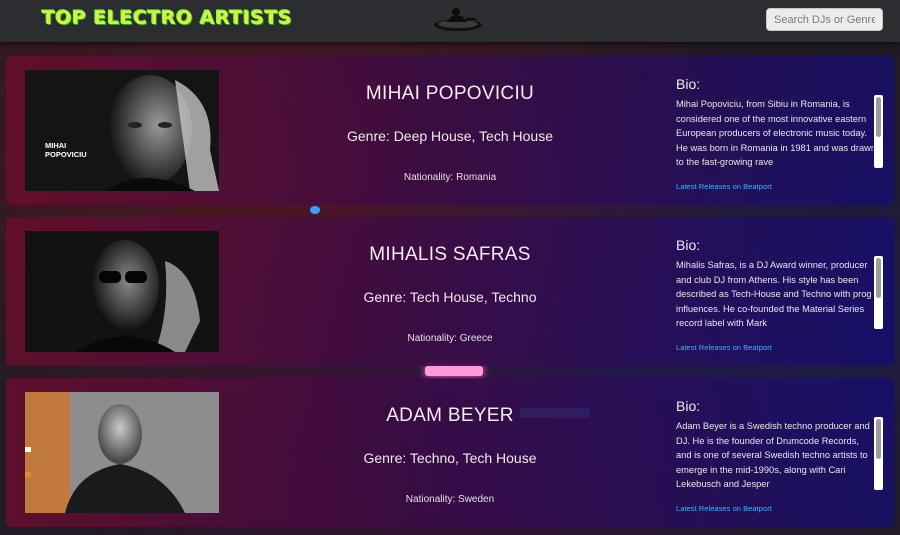  What do you see at coordinates (450, 177) in the screenshot?
I see `artist-nationality: Nationality: Romania` at bounding box center [450, 177].